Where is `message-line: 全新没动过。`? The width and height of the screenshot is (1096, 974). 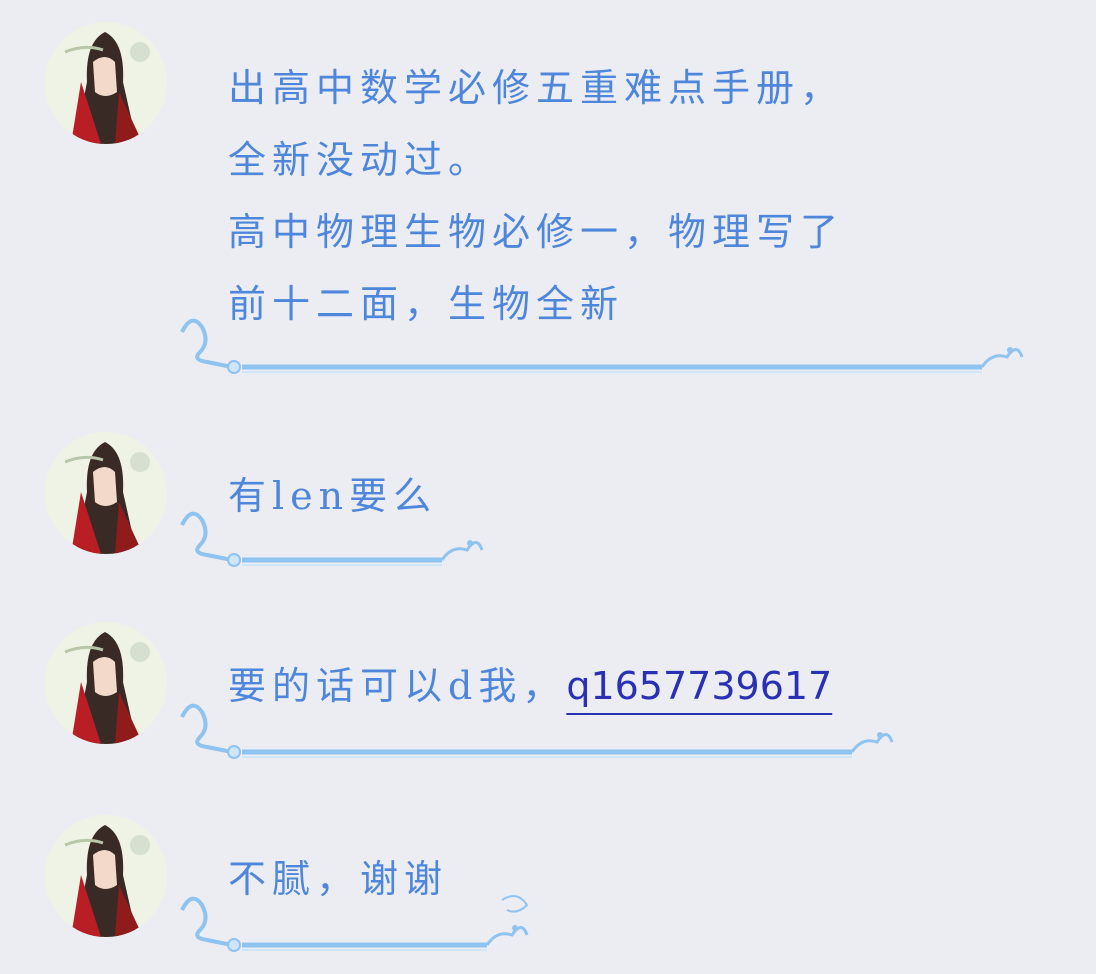
message-line: 全新没动过。 is located at coordinates (360, 160).